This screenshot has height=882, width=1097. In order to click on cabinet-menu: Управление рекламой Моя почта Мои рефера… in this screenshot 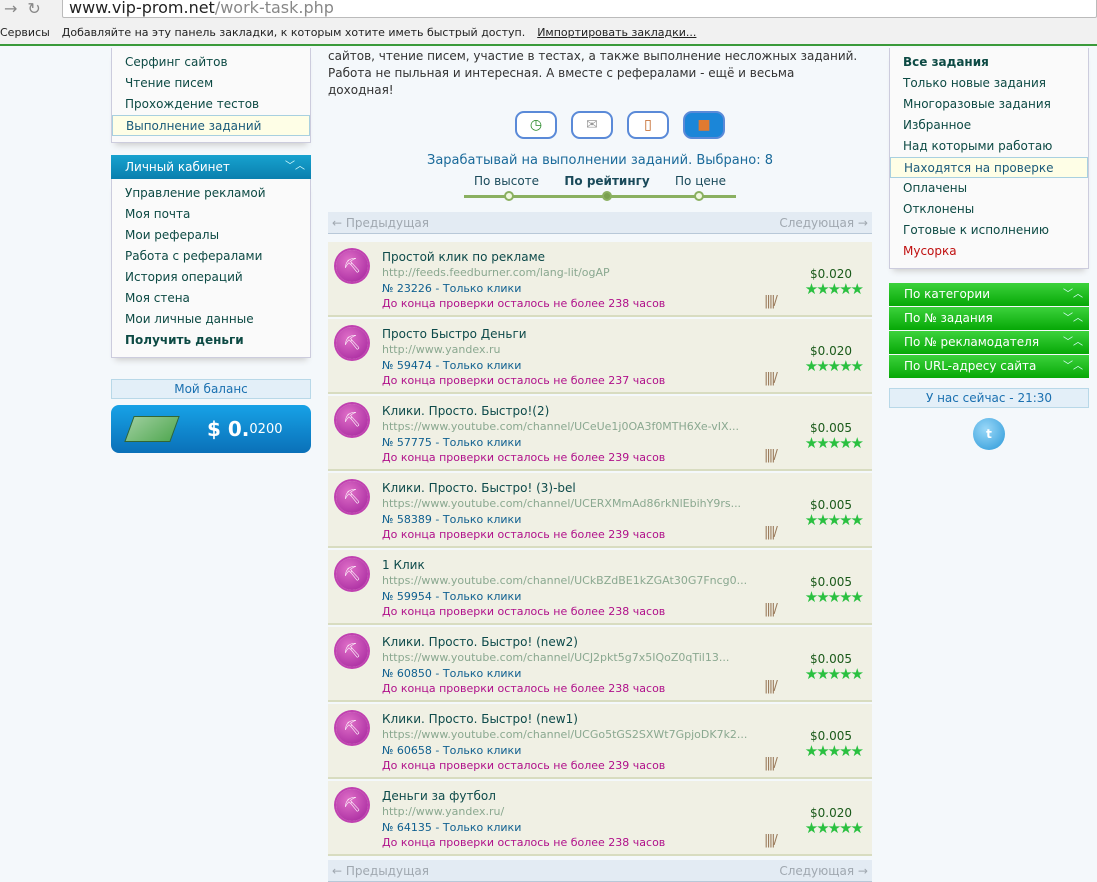, I will do `click(211, 268)`.